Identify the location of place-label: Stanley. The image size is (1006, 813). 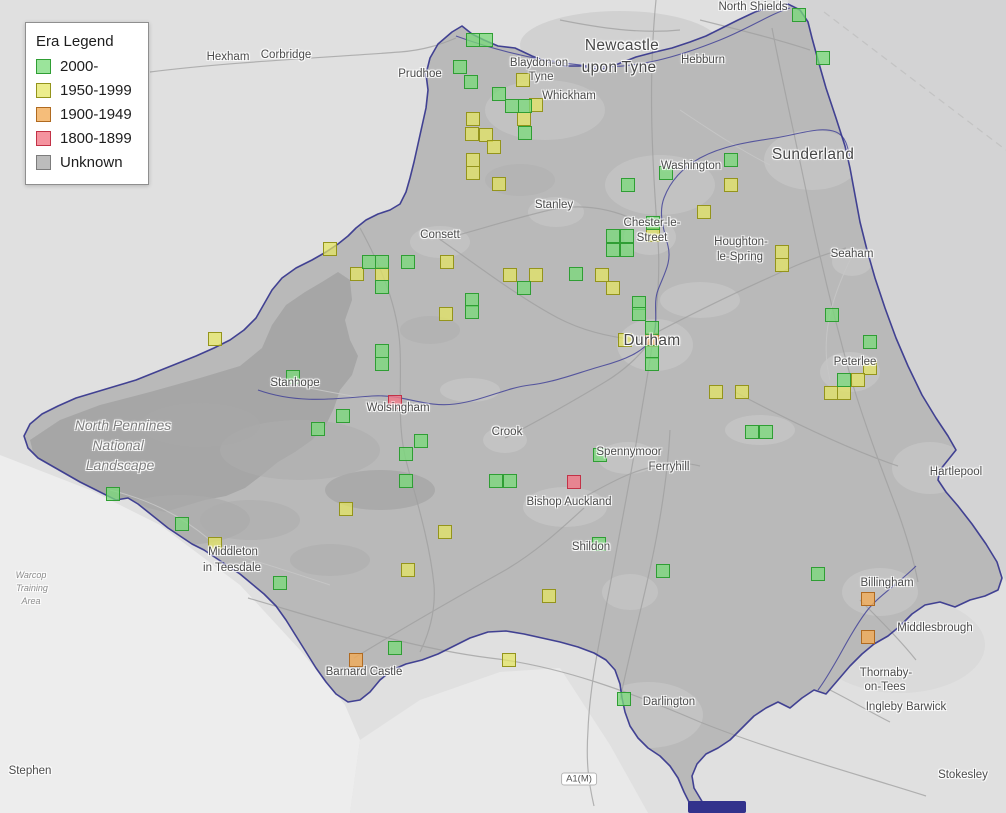
(554, 205).